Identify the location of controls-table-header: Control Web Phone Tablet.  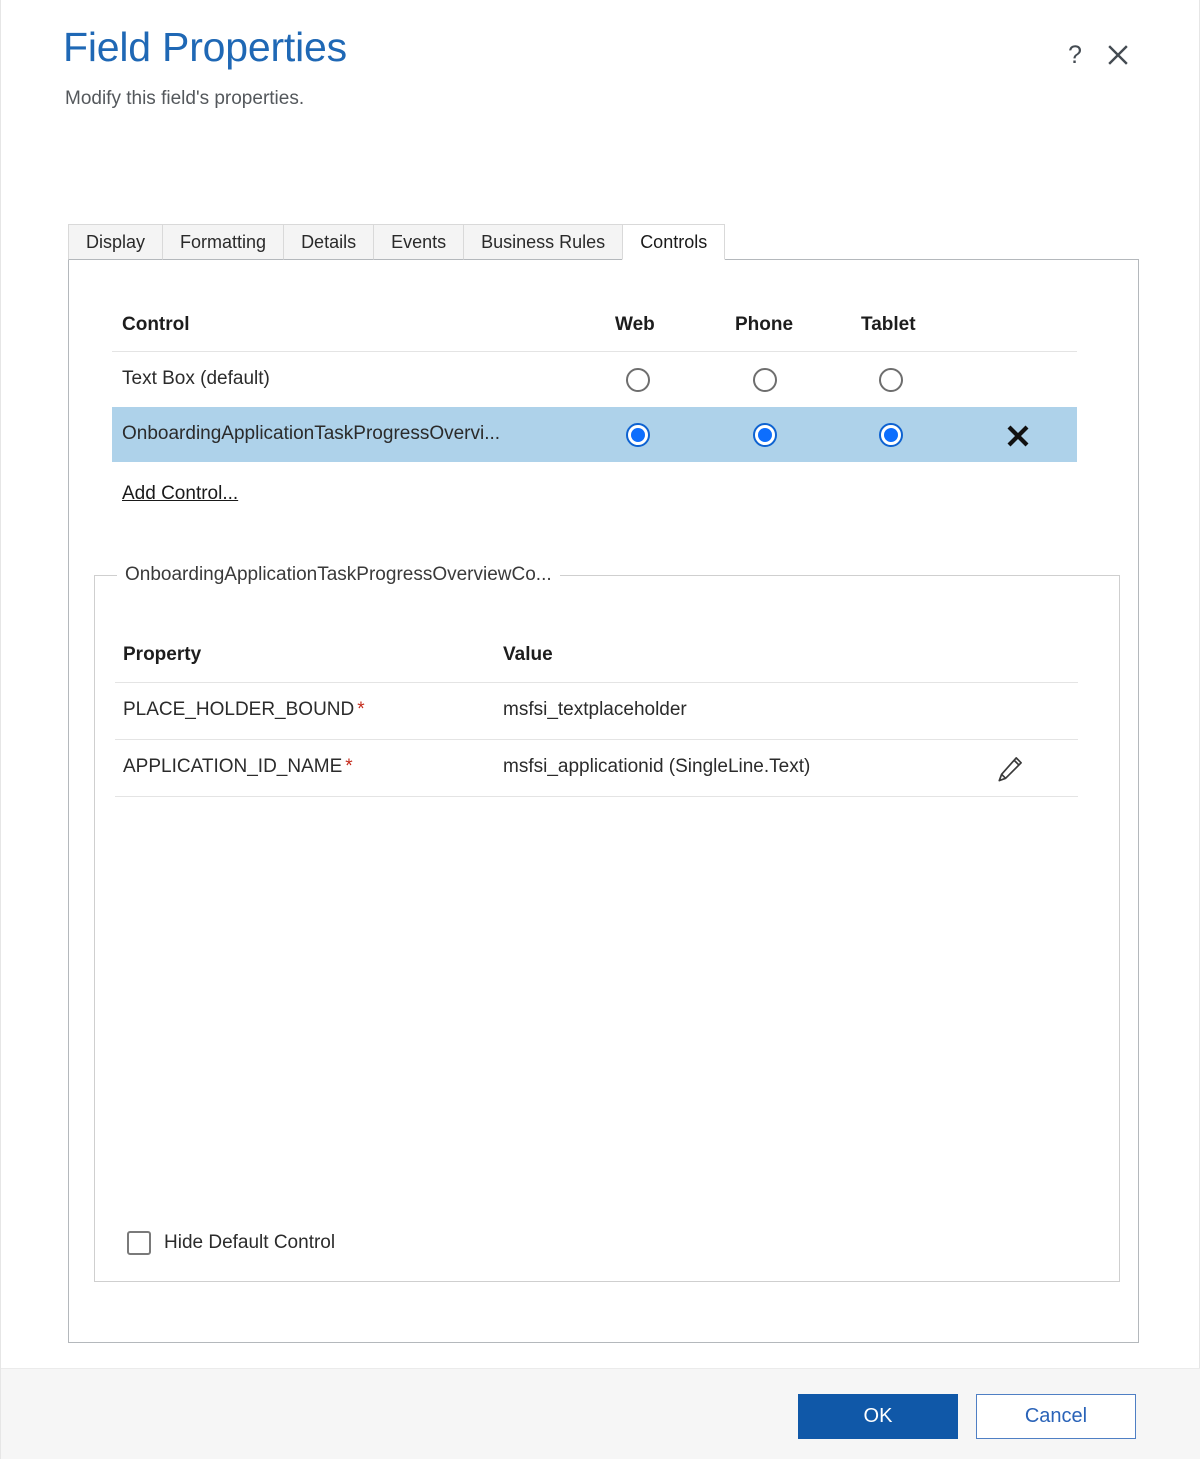
(594, 328).